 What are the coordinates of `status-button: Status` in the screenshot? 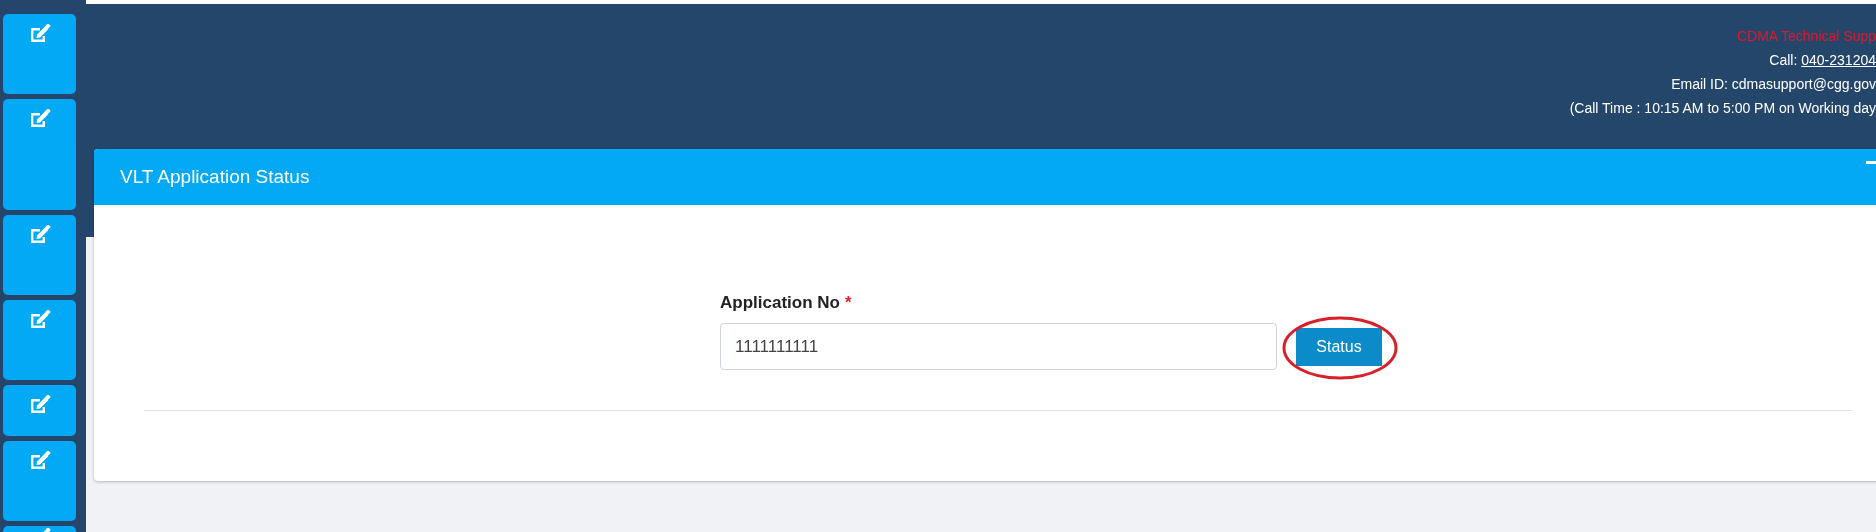 It's located at (1339, 346).